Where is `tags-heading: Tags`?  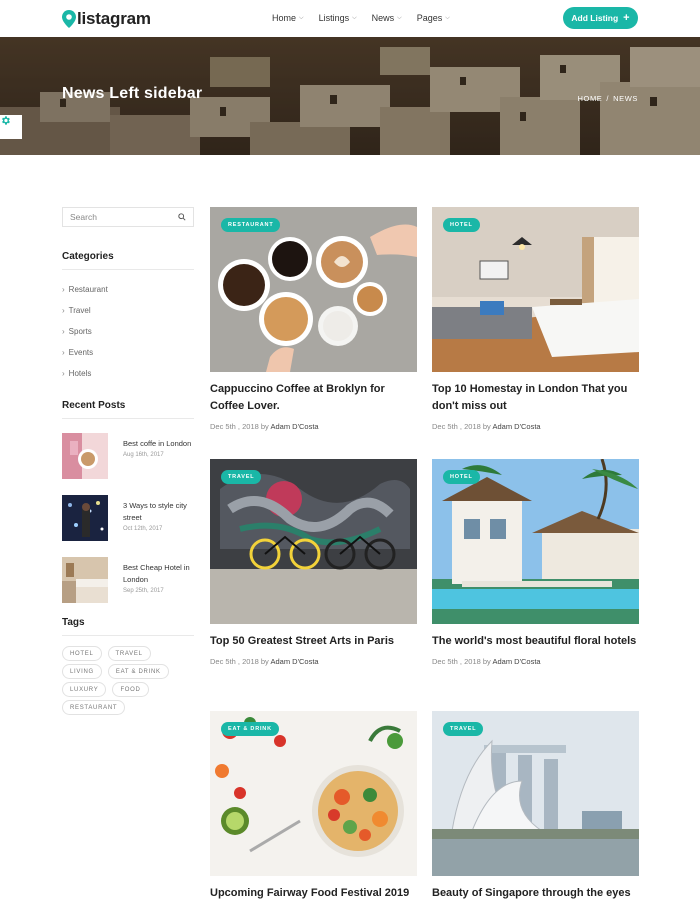 tags-heading: Tags is located at coordinates (128, 626).